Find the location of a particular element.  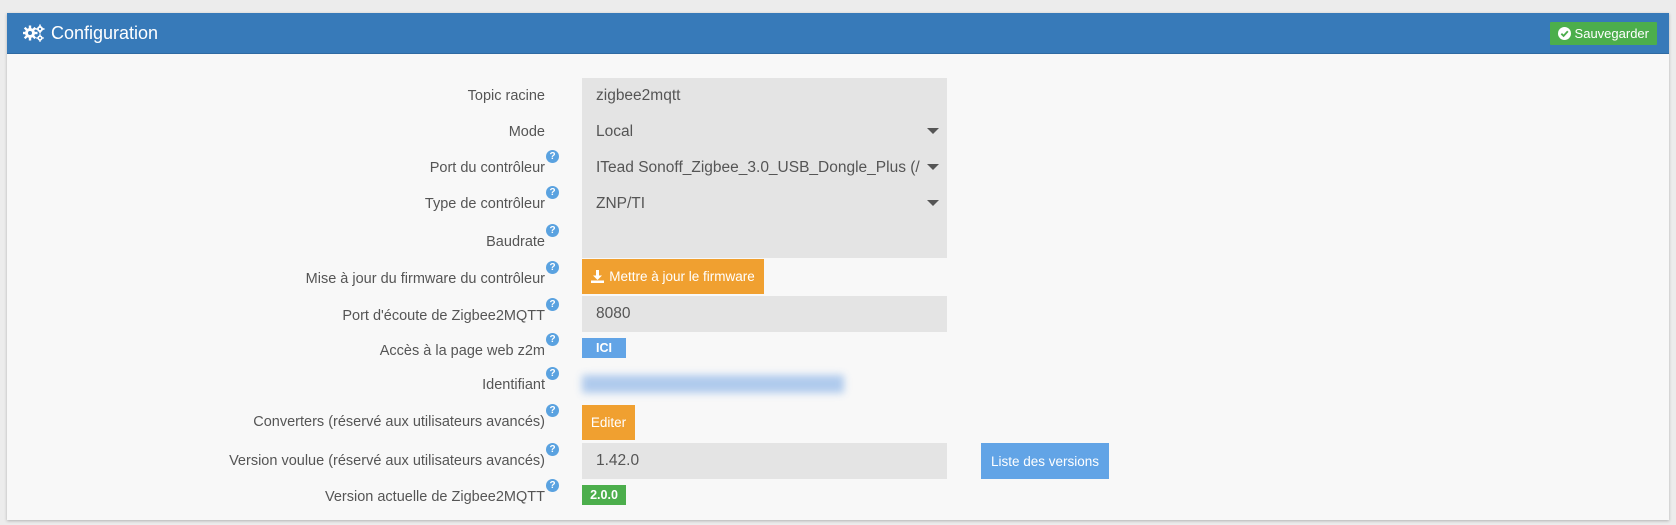

label-page-web-text: Accès à la page web z2m is located at coordinates (462, 351).